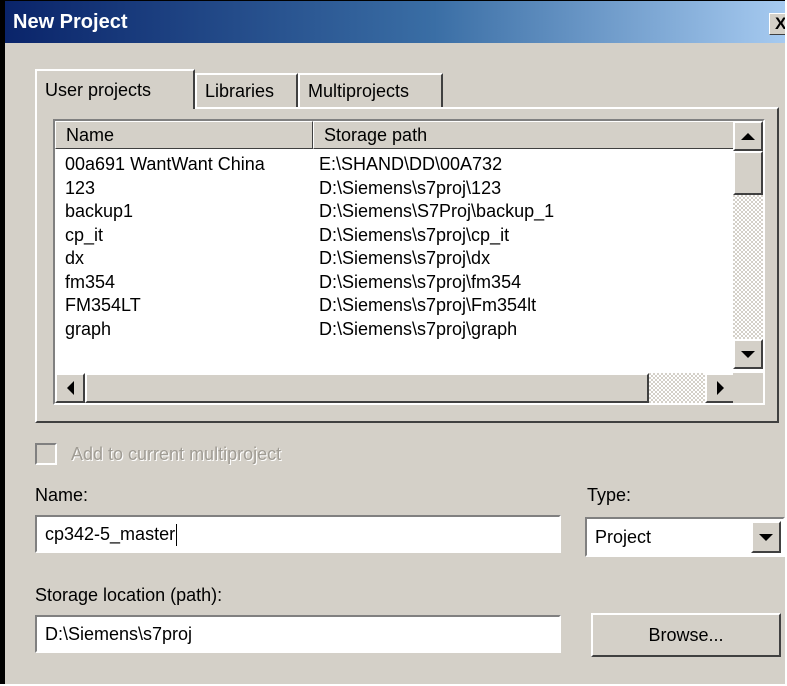  What do you see at coordinates (428, 305) in the screenshot?
I see `row-path: D:\Siemens\s7proj\Fm354lt` at bounding box center [428, 305].